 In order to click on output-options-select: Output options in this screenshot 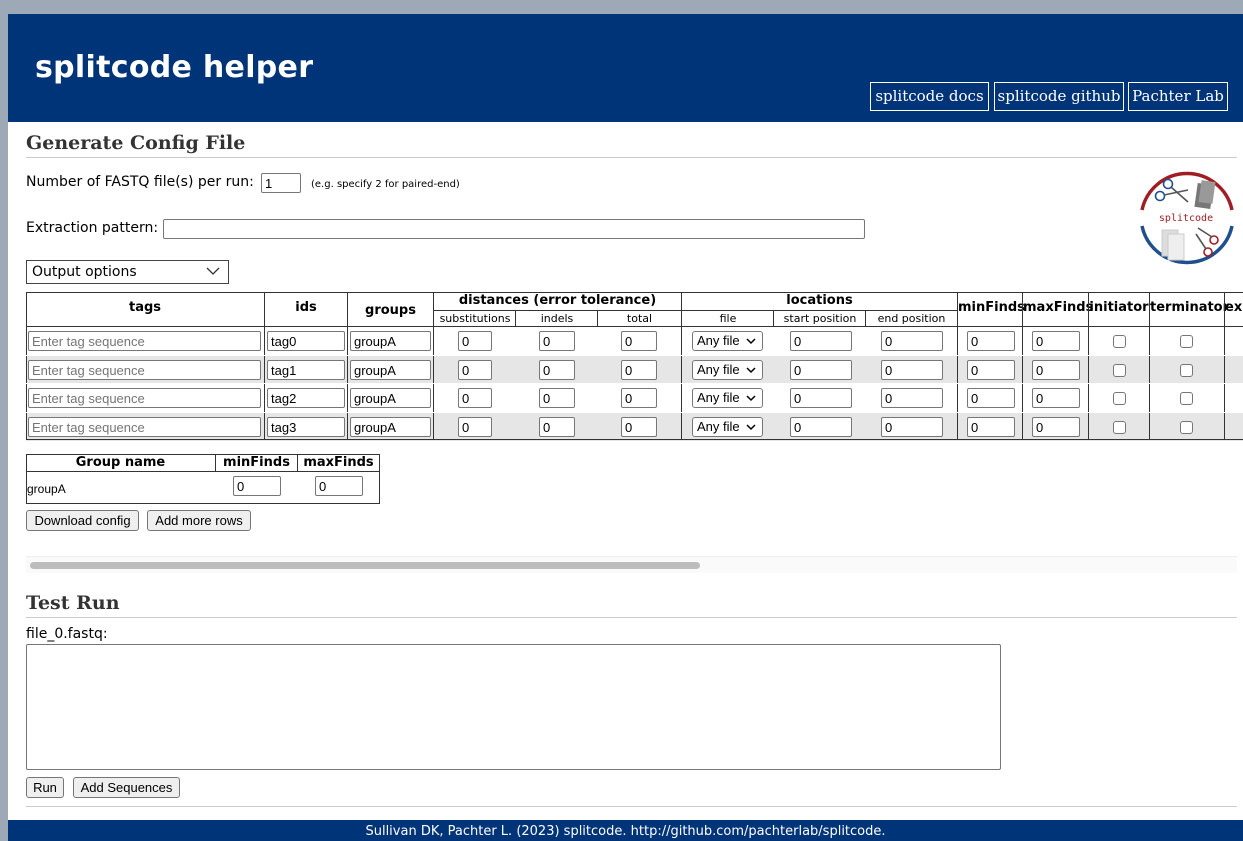, I will do `click(127, 272)`.